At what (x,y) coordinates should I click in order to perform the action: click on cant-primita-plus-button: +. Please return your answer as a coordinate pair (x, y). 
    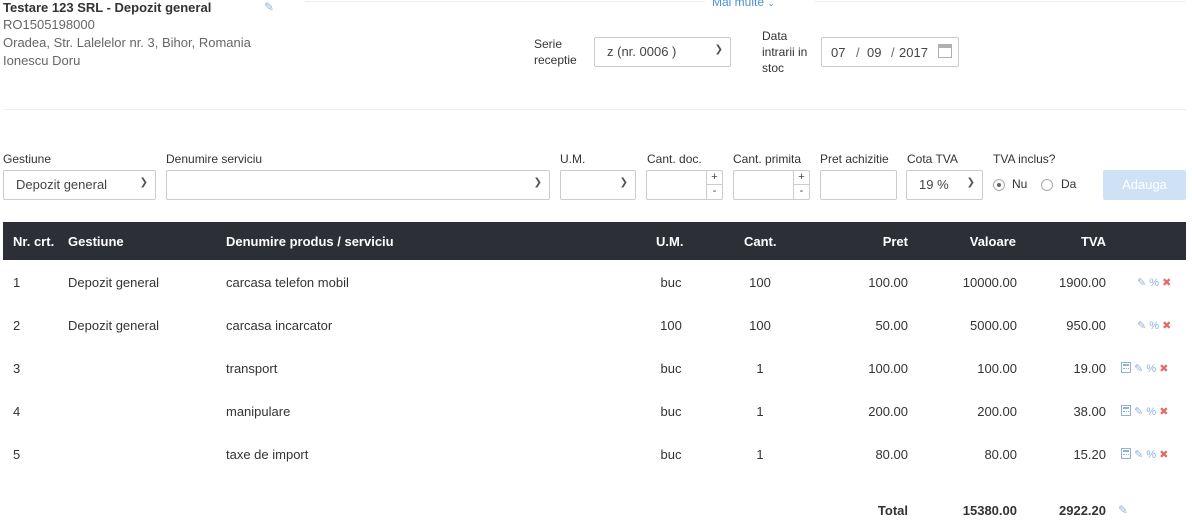
    Looking at the image, I should click on (801, 178).